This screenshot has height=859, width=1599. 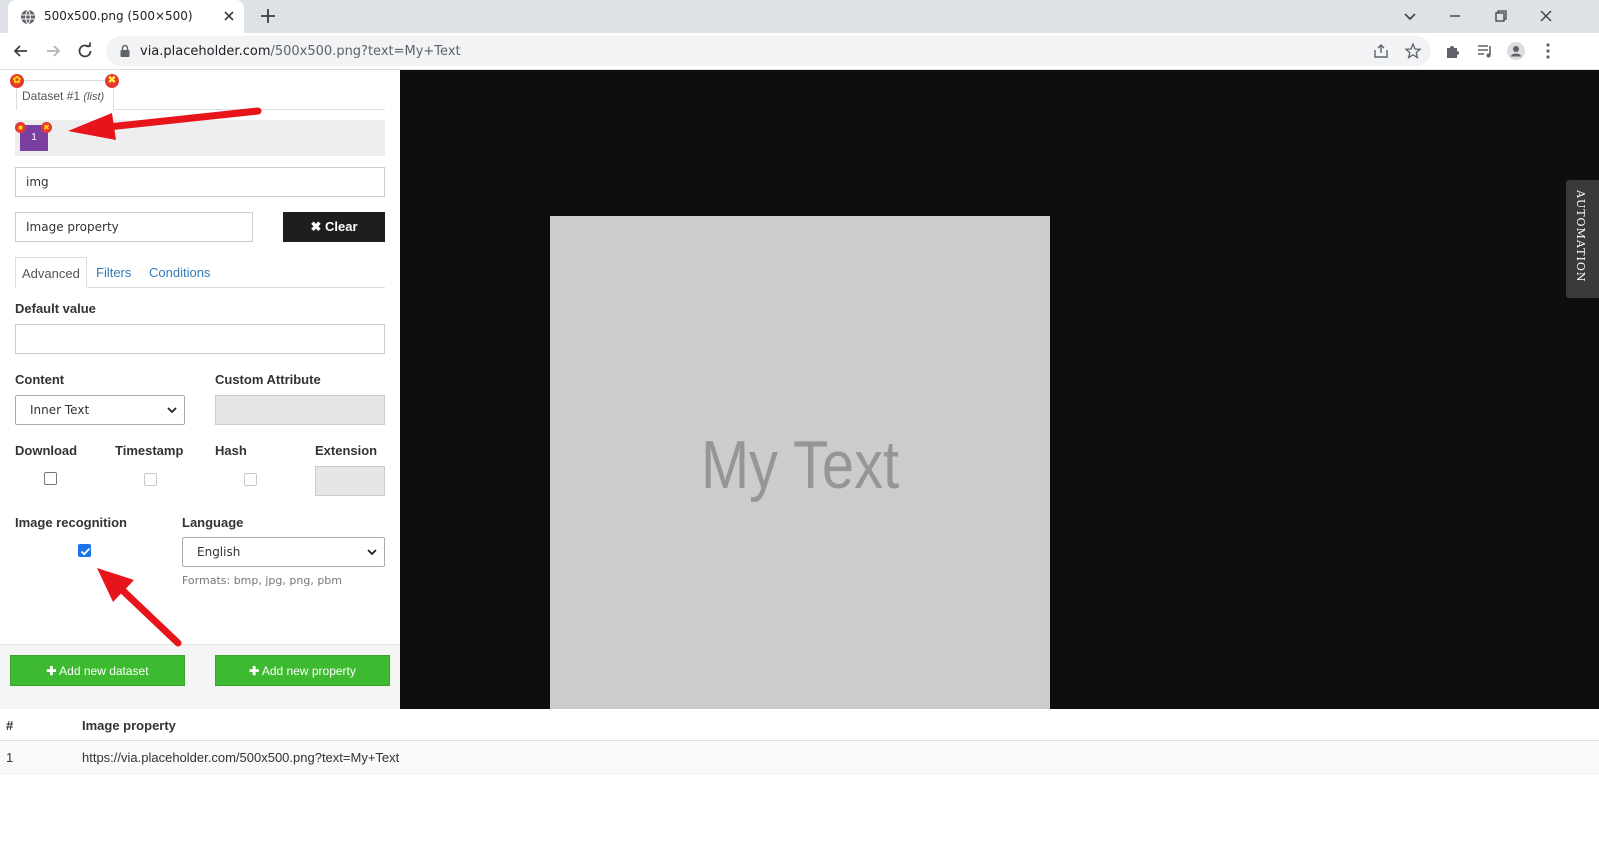 What do you see at coordinates (53, 51) in the screenshot?
I see `forward-arrow-icon` at bounding box center [53, 51].